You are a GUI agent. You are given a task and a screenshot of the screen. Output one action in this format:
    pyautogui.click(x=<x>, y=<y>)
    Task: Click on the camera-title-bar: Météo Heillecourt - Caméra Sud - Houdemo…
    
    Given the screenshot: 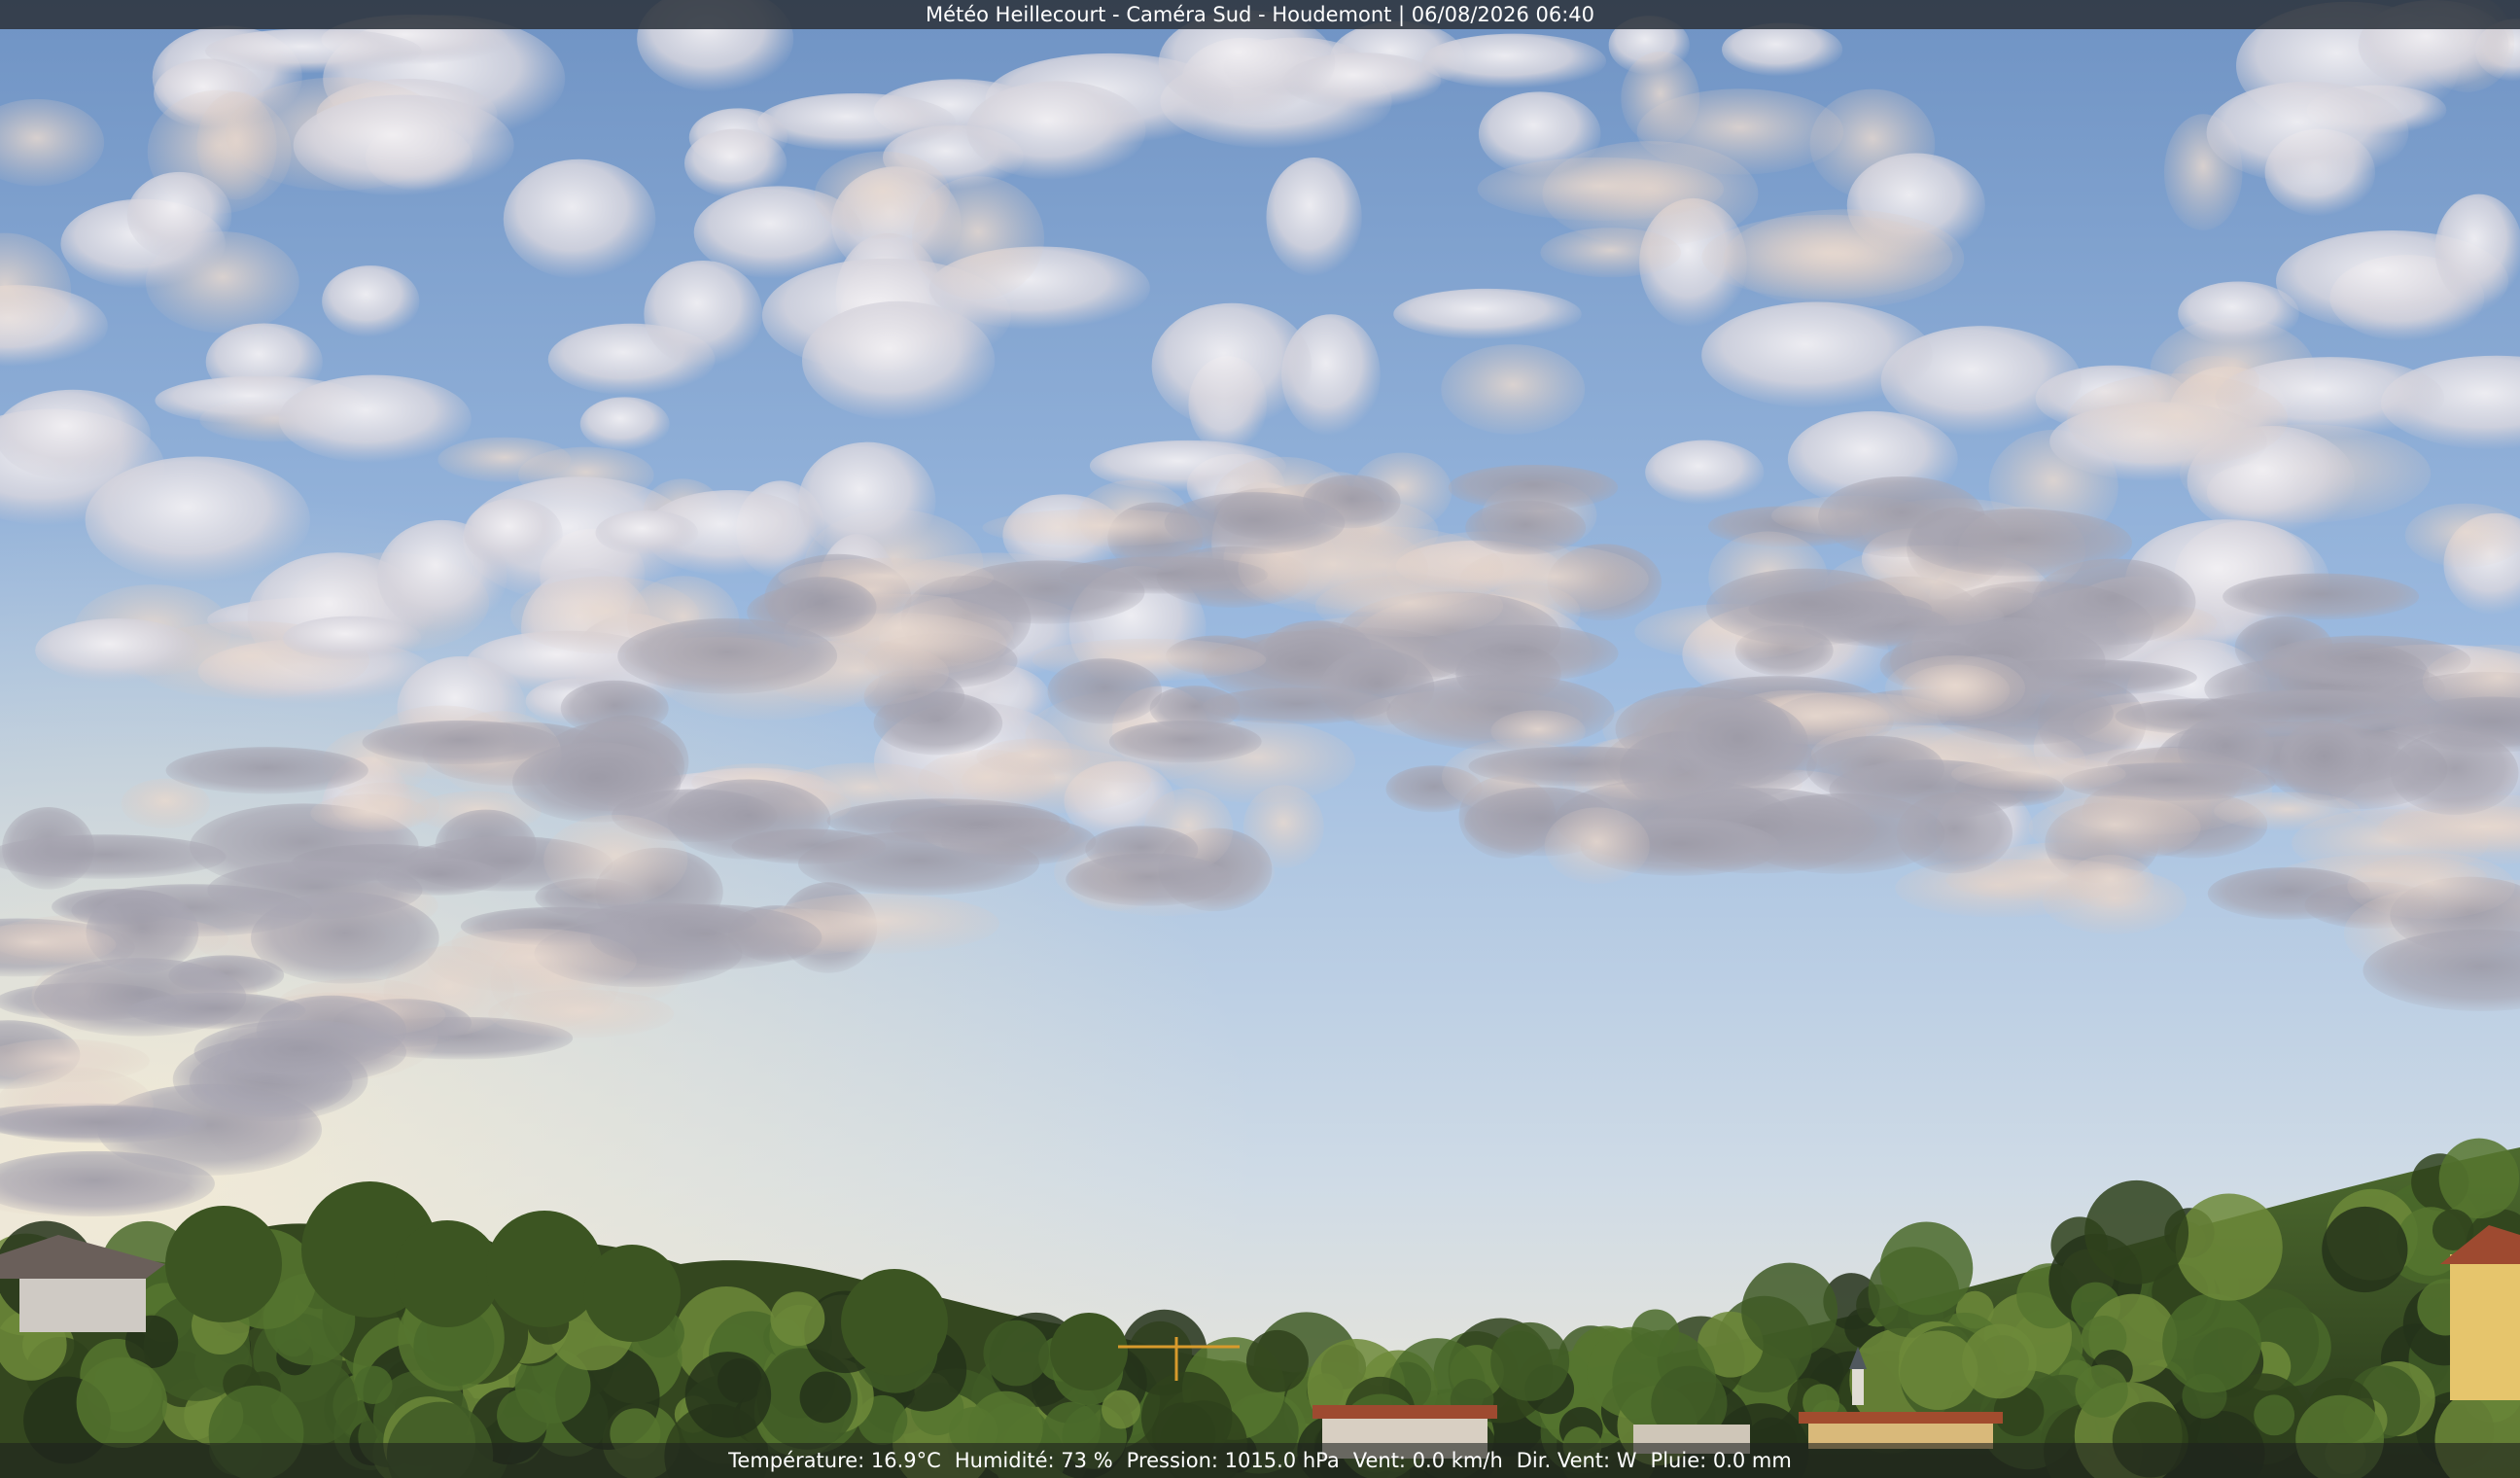 What is the action you would take?
    pyautogui.click(x=1260, y=14)
    